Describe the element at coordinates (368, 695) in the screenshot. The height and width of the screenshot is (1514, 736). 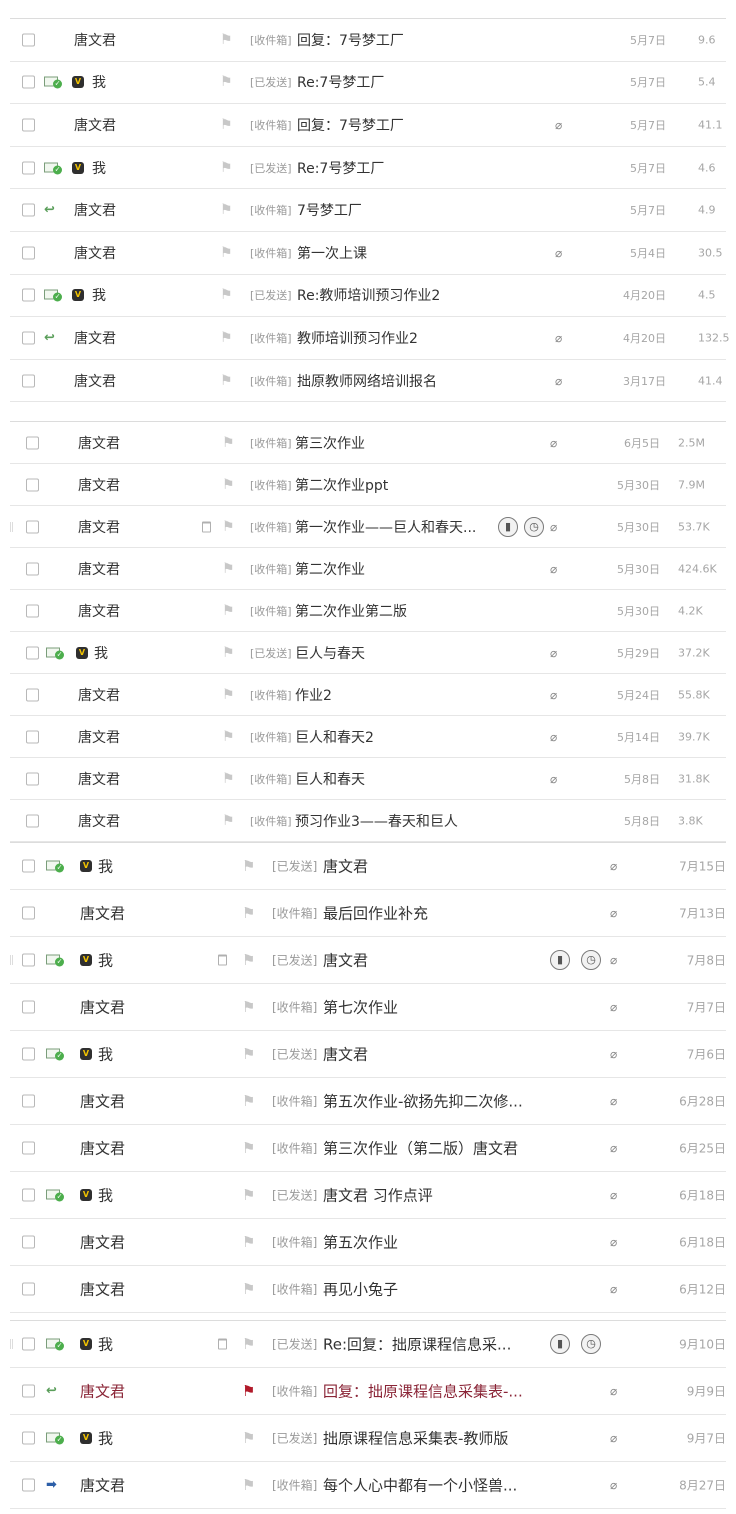
I see `mail-row: 唐文君 ⚑ [收件箱] 作业2 ⌀ 5月24日 55.8K` at that location.